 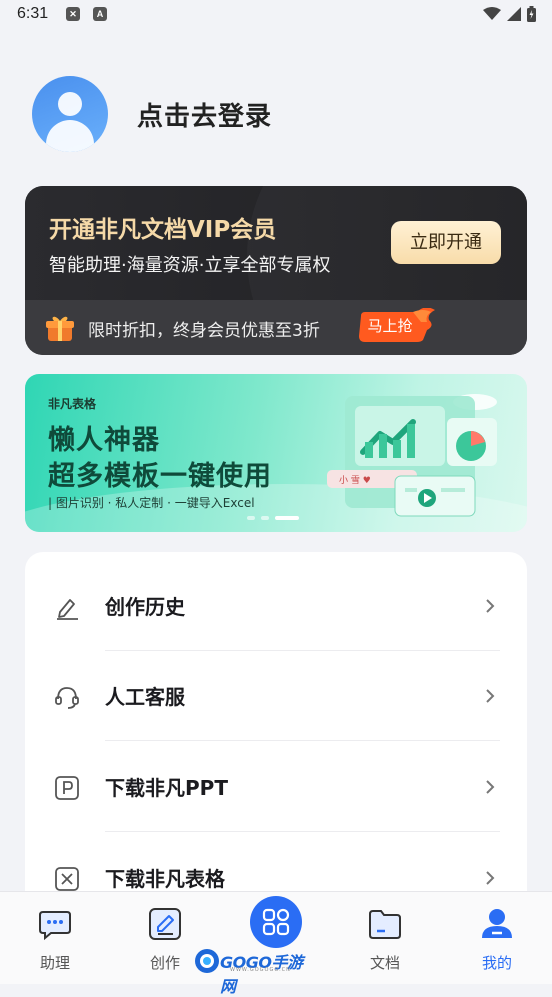 What do you see at coordinates (204, 114) in the screenshot?
I see `login-link: 点击去登录` at bounding box center [204, 114].